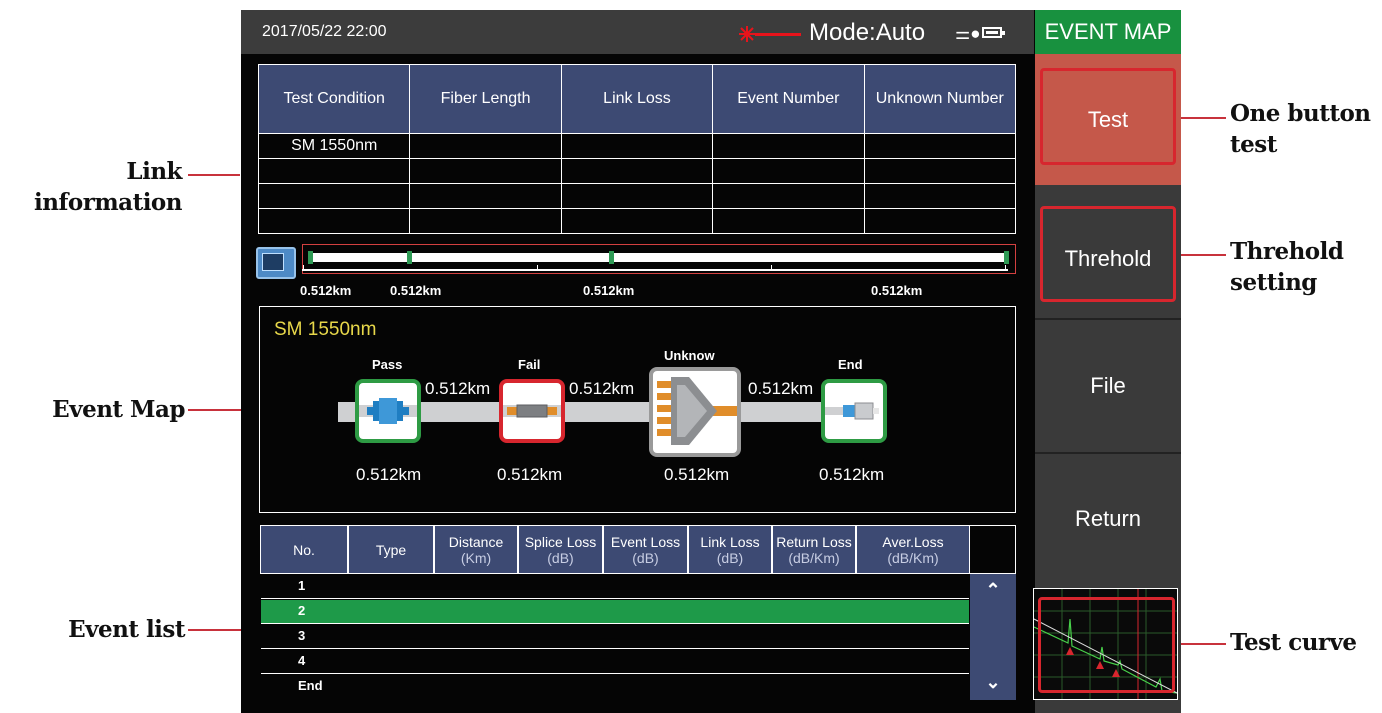 The image size is (1382, 713). What do you see at coordinates (334, 146) in the screenshot?
I see `cell: SM 1550nm` at bounding box center [334, 146].